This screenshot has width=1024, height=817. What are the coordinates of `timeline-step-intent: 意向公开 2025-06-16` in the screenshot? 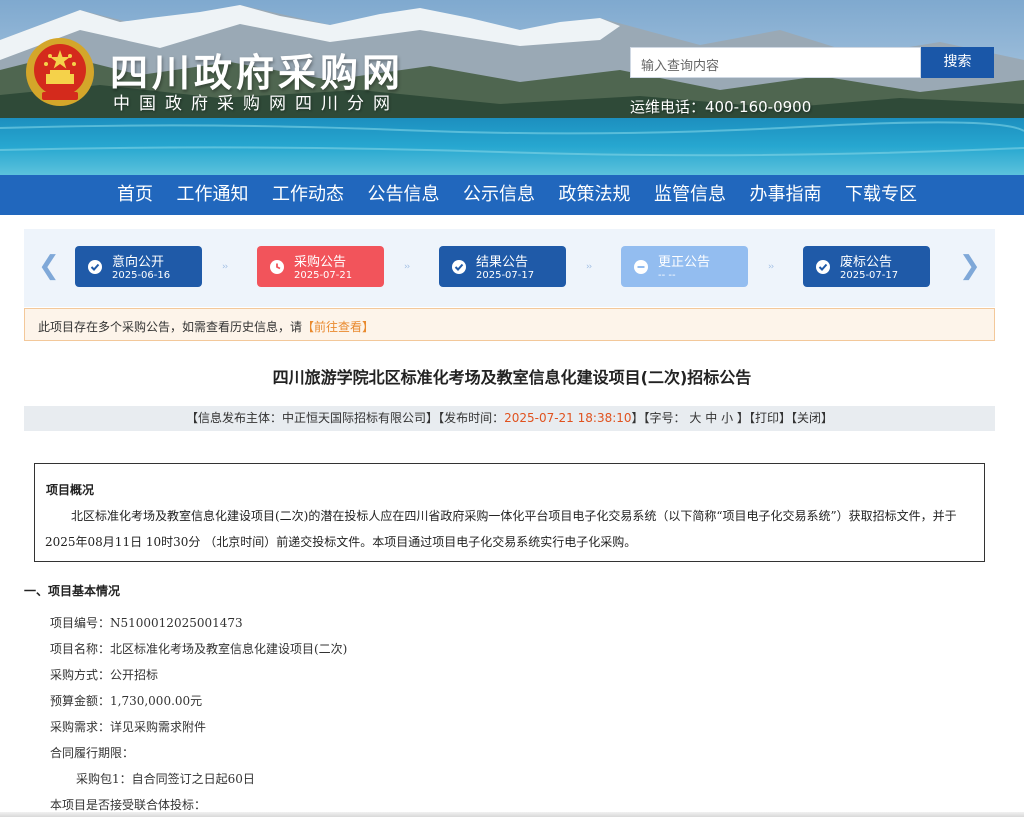 It's located at (138, 266).